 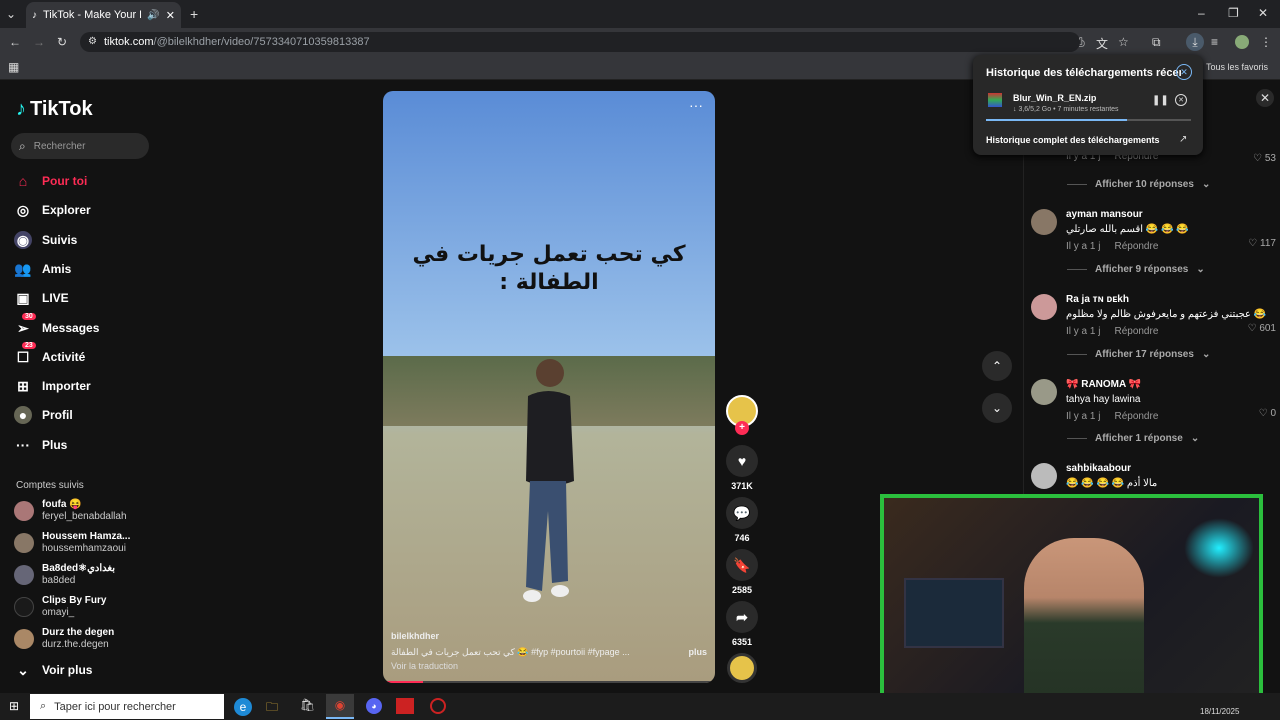 I want to click on next-video-button: ⌄, so click(x=997, y=408).